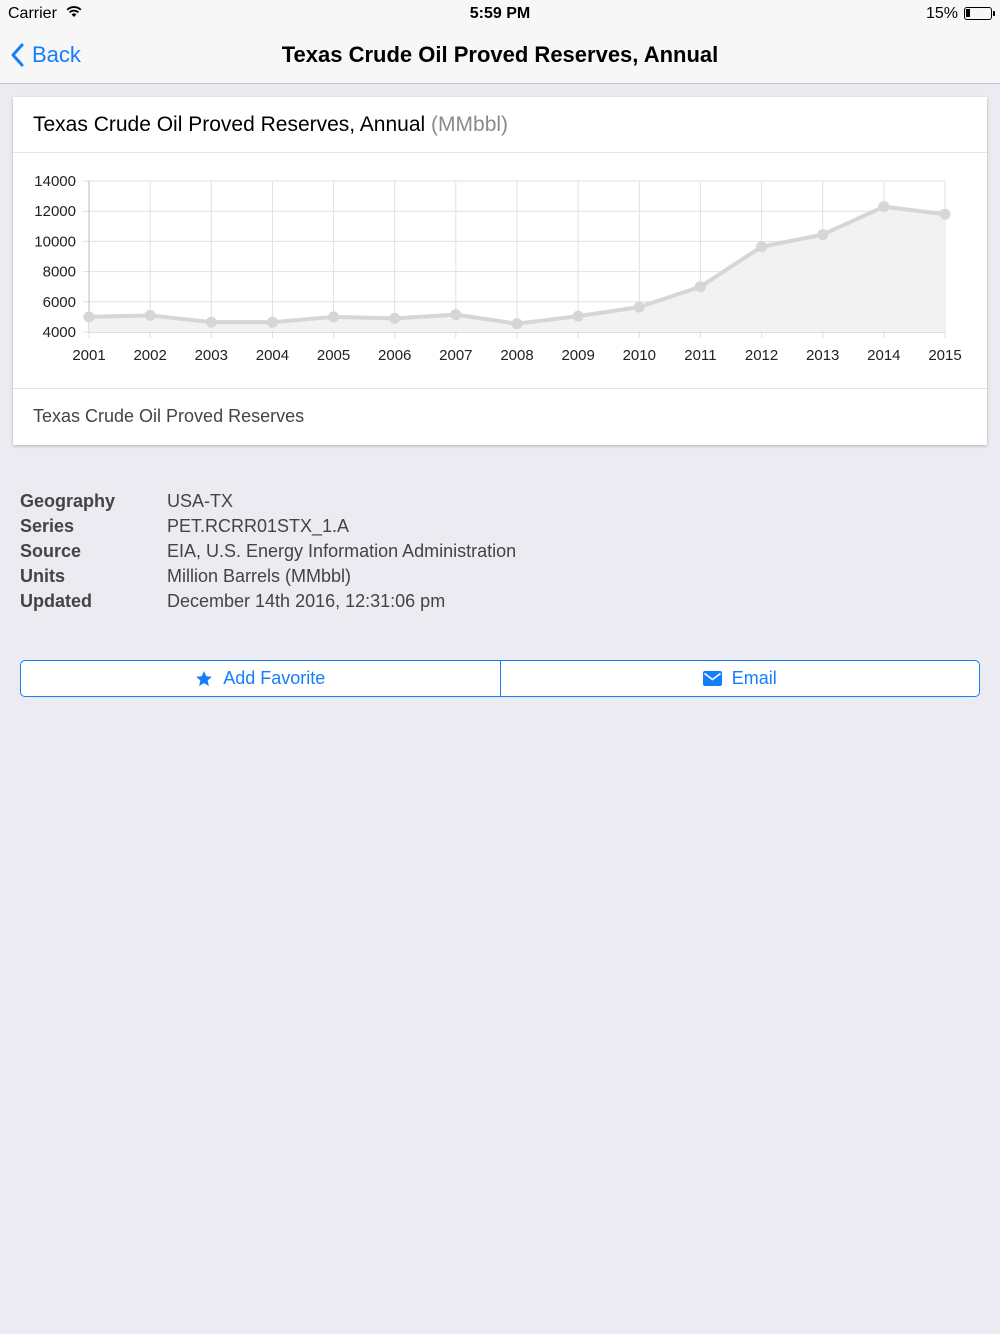 The width and height of the screenshot is (1000, 1334). Describe the element at coordinates (59, 332) in the screenshot. I see `y-tick-label: 4000` at that location.